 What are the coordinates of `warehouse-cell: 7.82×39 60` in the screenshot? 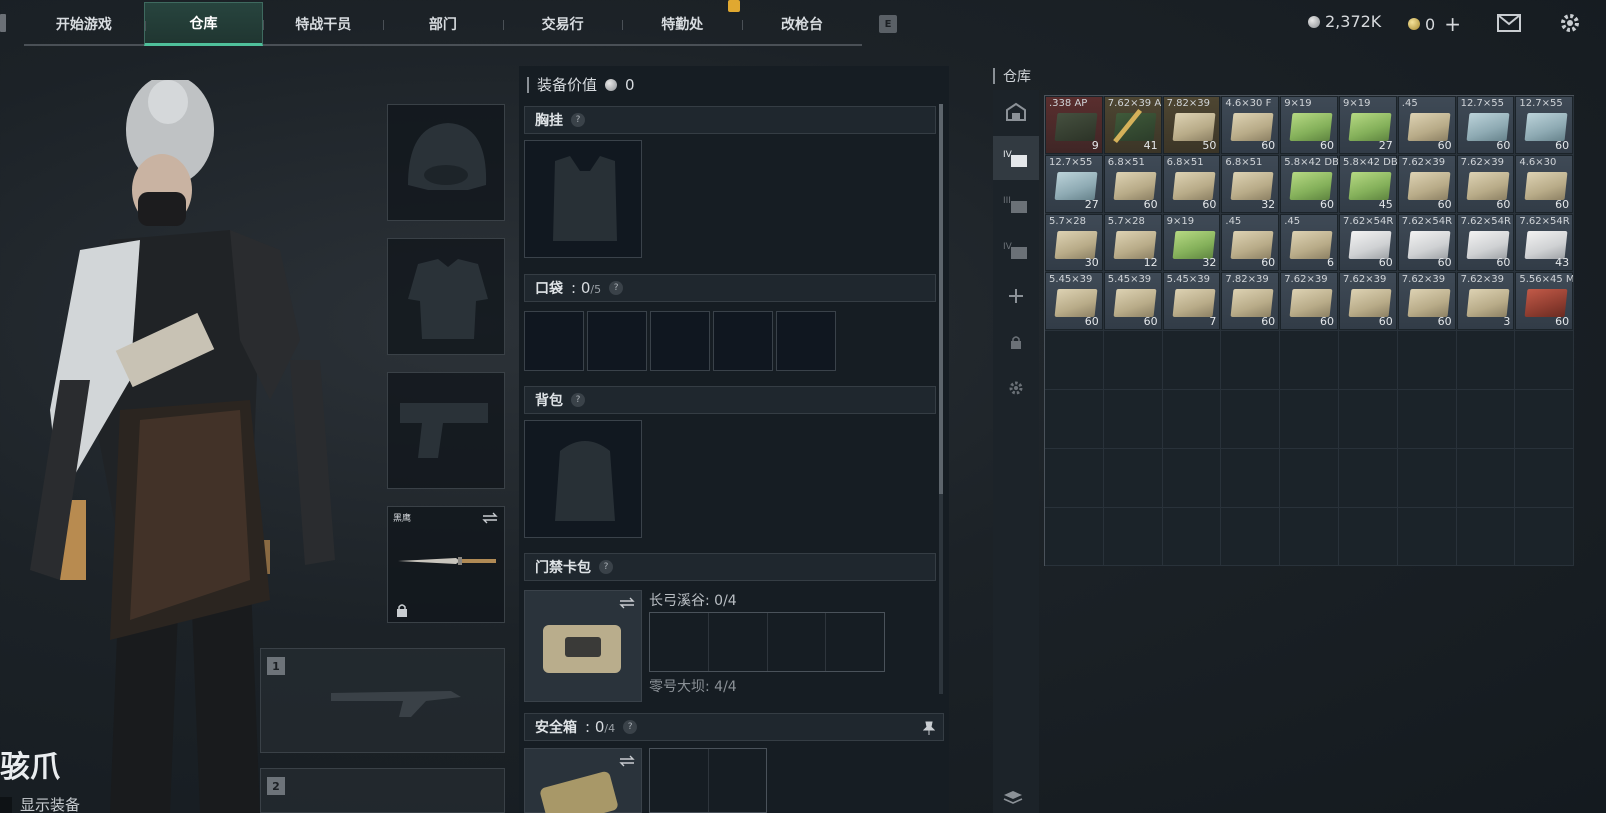 It's located at (1251, 302).